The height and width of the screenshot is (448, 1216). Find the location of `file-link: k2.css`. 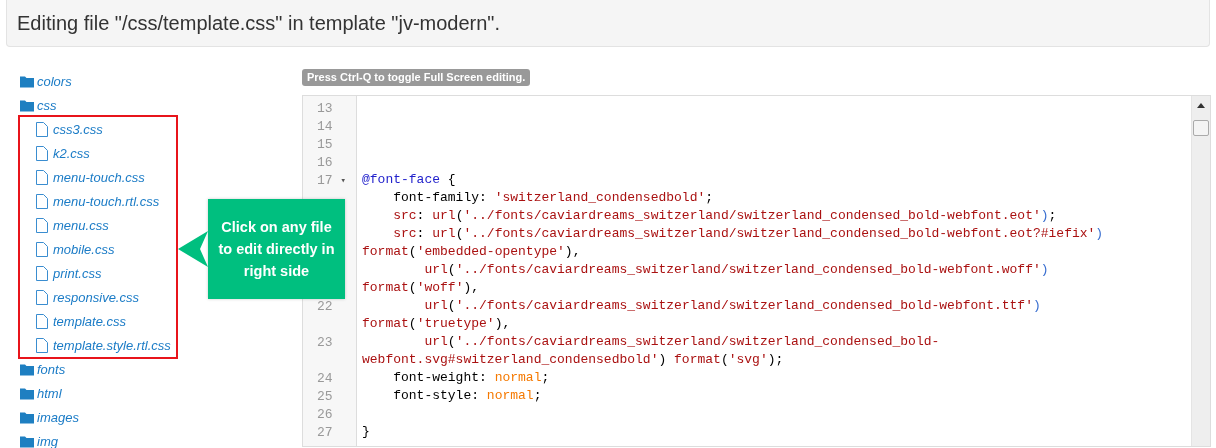

file-link: k2.css is located at coordinates (71, 153).